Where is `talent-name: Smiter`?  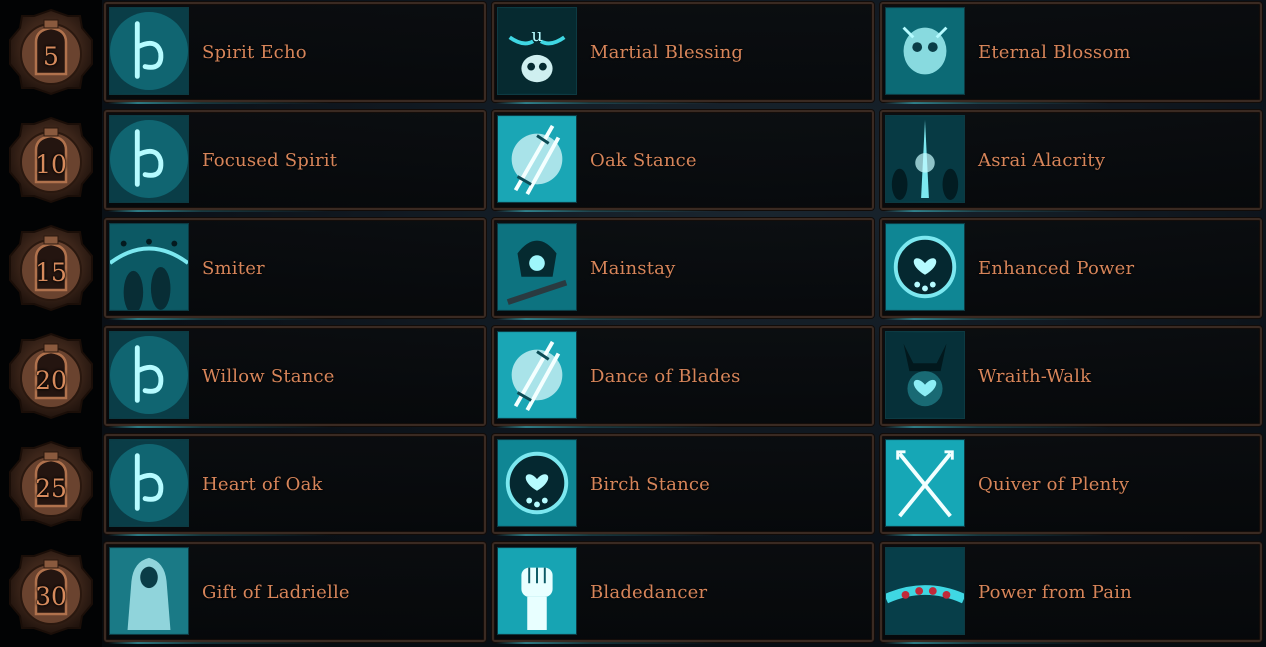
talent-name: Smiter is located at coordinates (233, 268).